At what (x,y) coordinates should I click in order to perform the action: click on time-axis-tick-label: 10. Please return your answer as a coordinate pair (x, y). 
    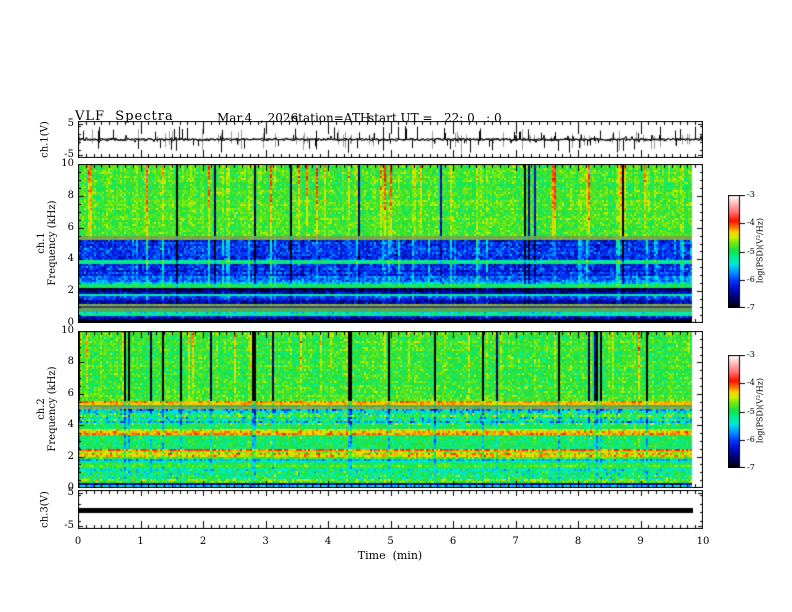
    Looking at the image, I should click on (703, 541).